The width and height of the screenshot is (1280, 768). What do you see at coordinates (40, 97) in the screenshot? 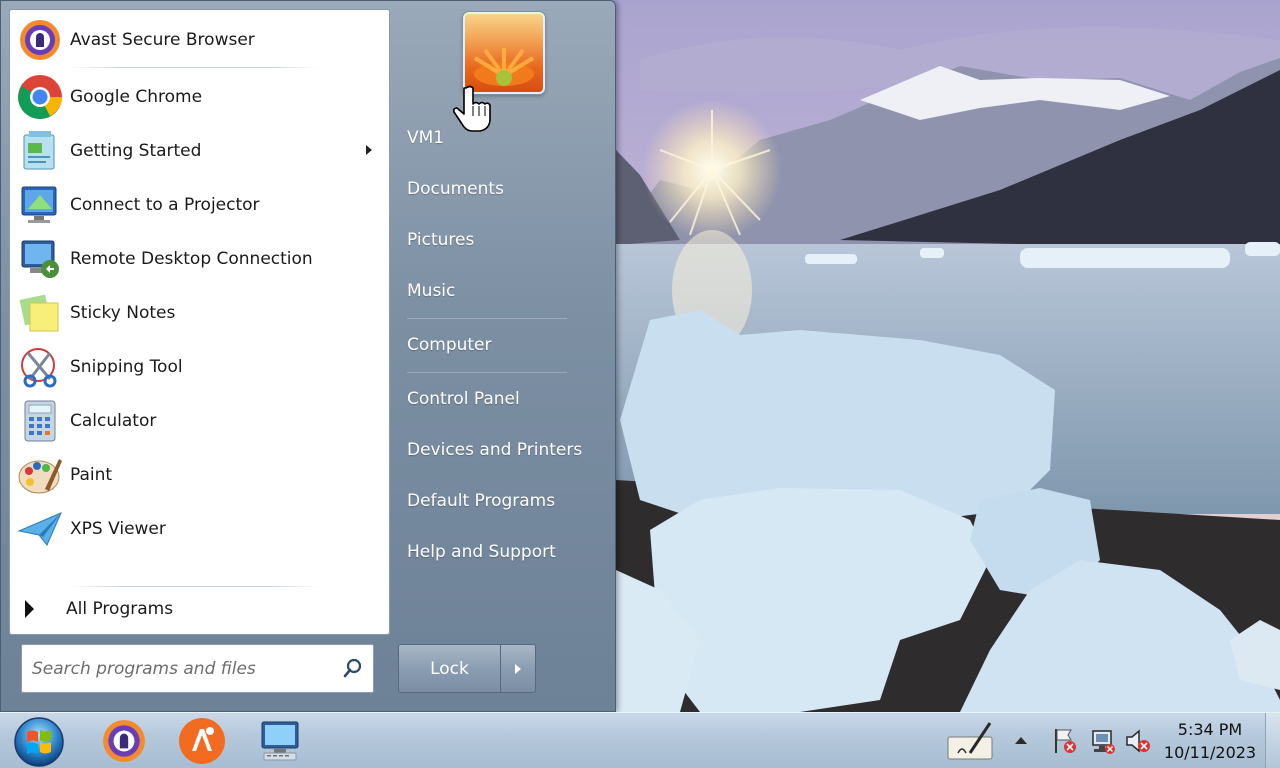
I see `chrome-icon` at bounding box center [40, 97].